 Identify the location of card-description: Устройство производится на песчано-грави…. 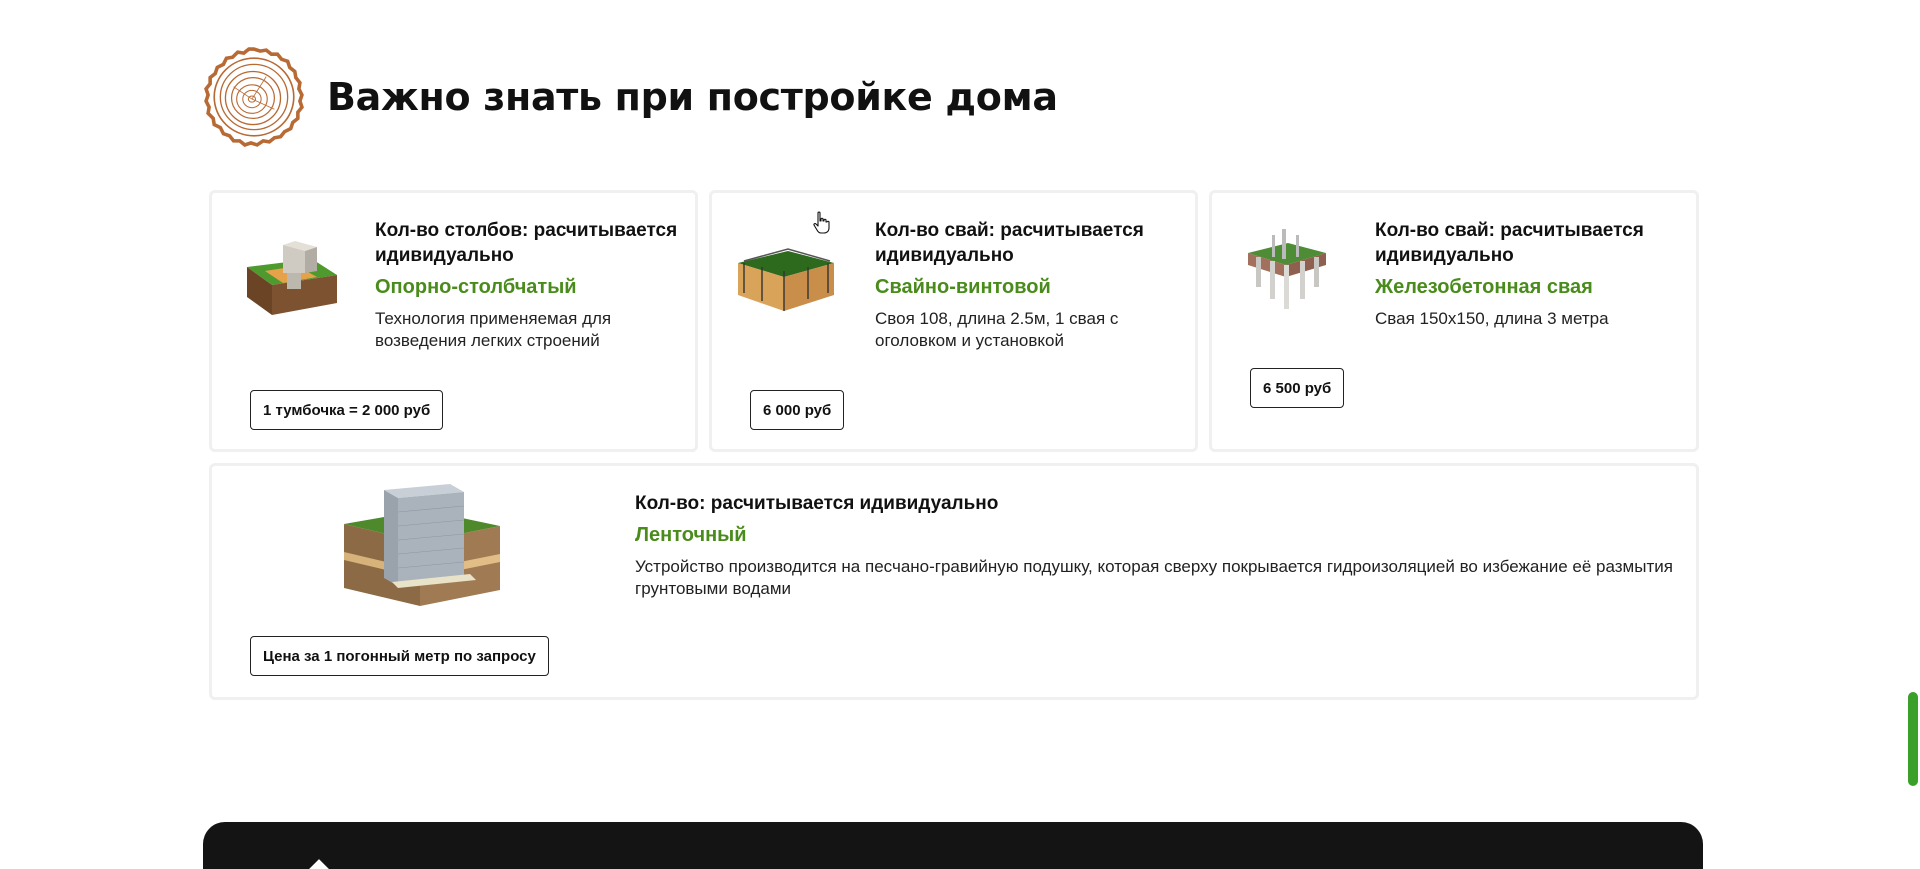
(1154, 577).